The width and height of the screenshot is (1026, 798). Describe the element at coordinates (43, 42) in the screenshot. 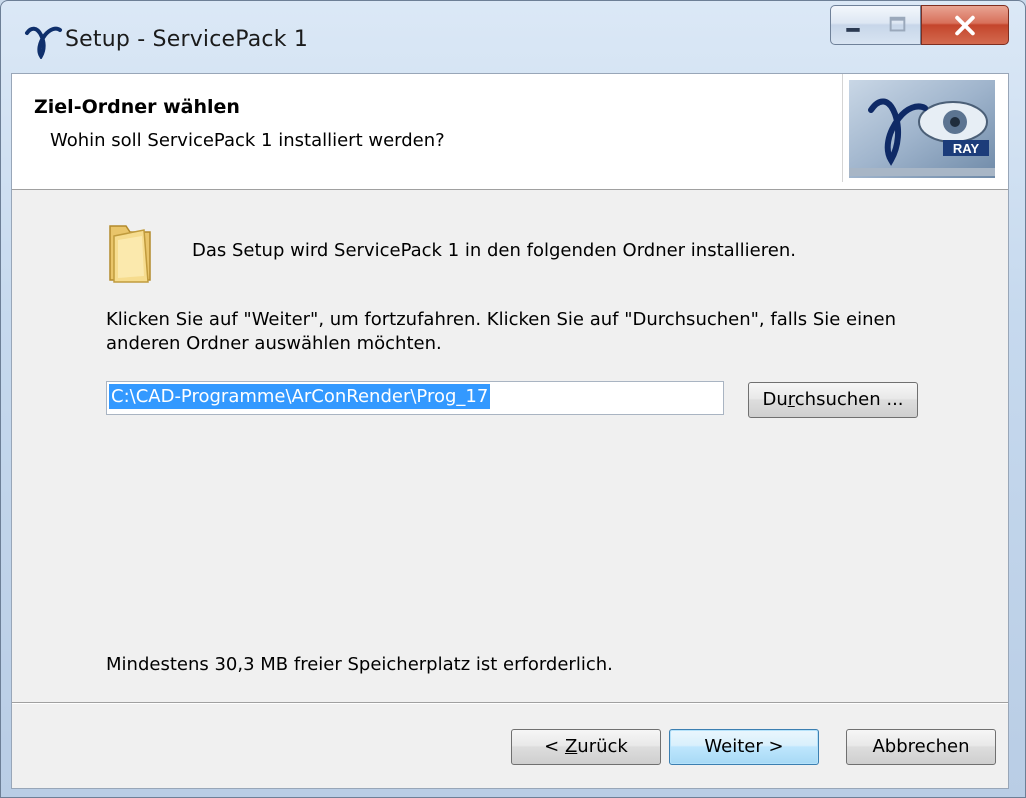

I see `xray-logo-icon` at that location.